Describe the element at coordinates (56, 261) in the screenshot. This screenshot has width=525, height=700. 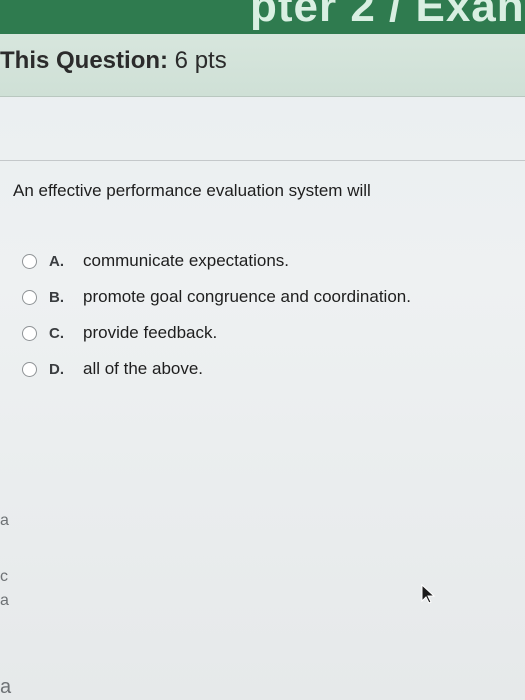
I see `option-a-letter: A.` at that location.